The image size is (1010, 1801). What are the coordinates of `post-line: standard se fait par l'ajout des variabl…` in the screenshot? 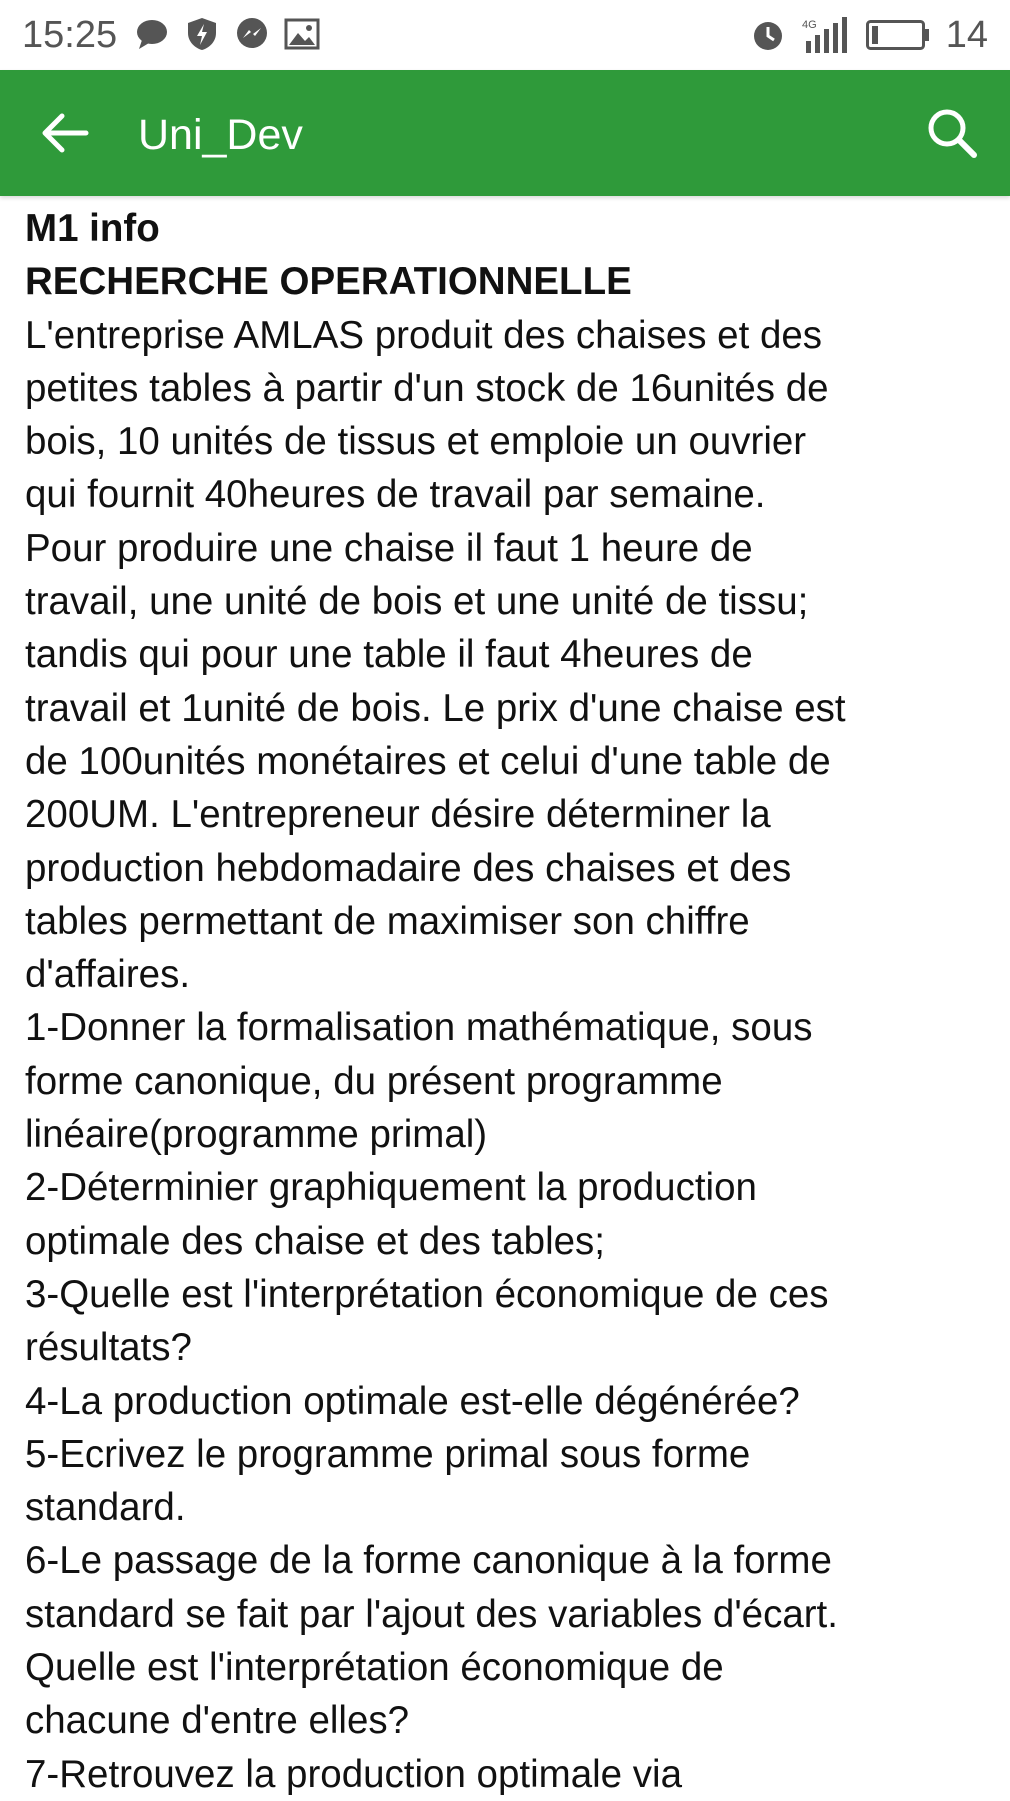 It's located at (431, 1614).